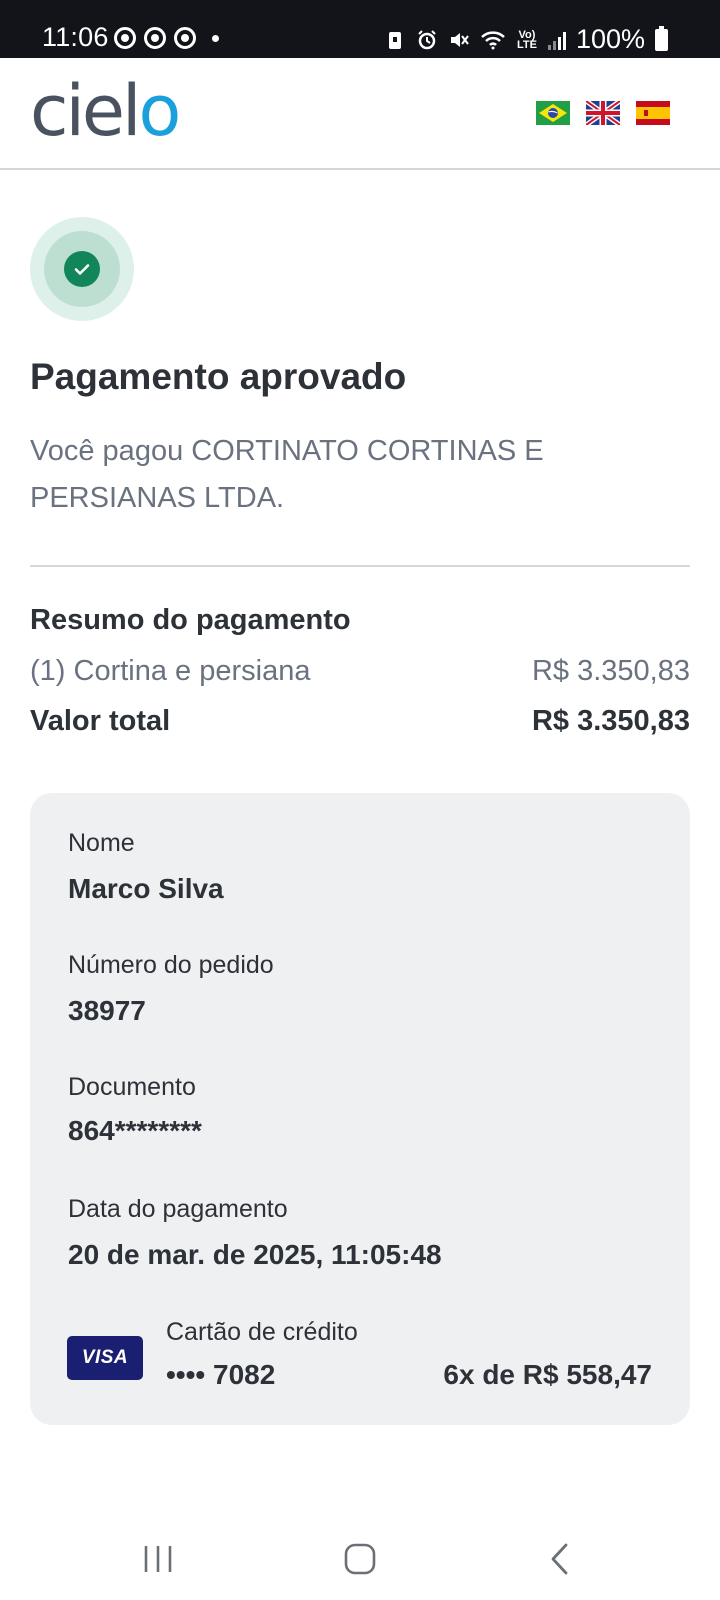 This screenshot has height=1600, width=720. I want to click on document-value: 864********, so click(135, 1130).